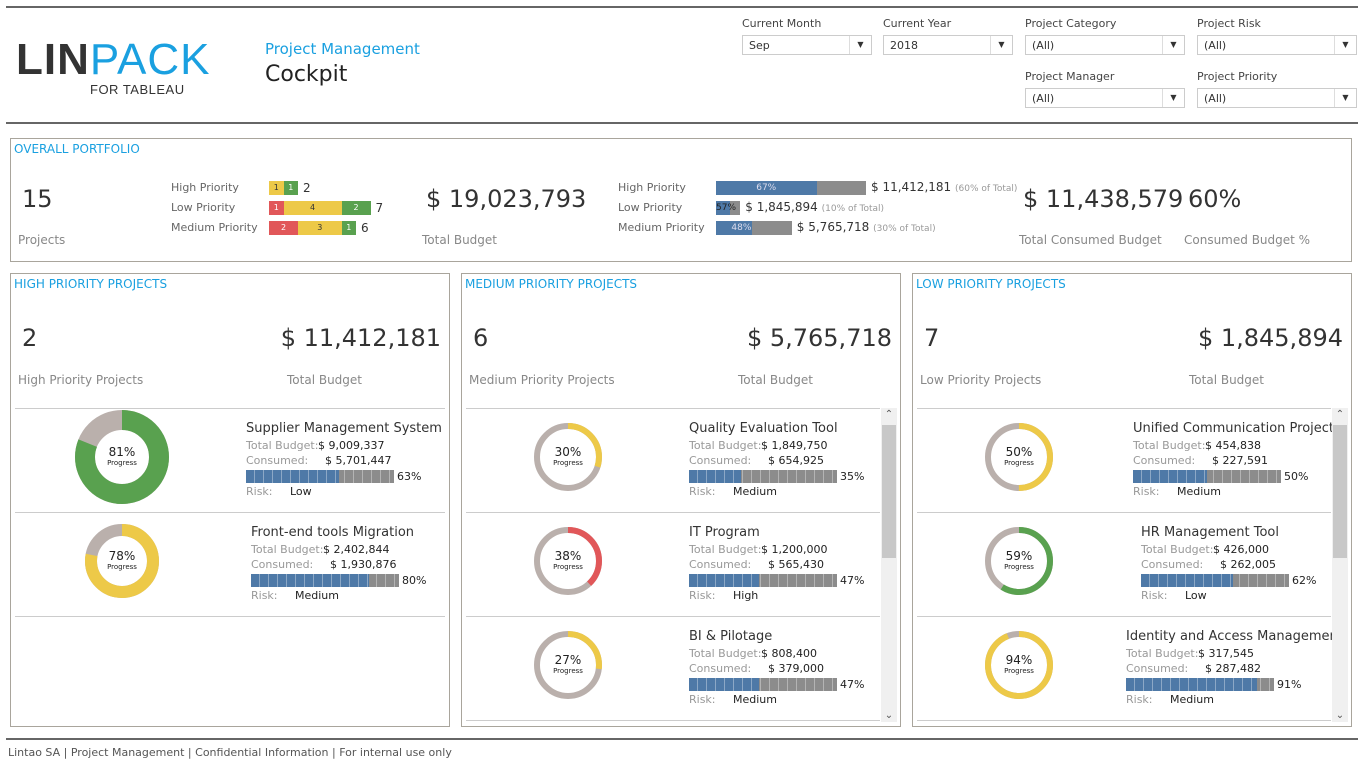 The image size is (1365, 766). Describe the element at coordinates (724, 532) in the screenshot. I see `project-name: IT Program` at that location.